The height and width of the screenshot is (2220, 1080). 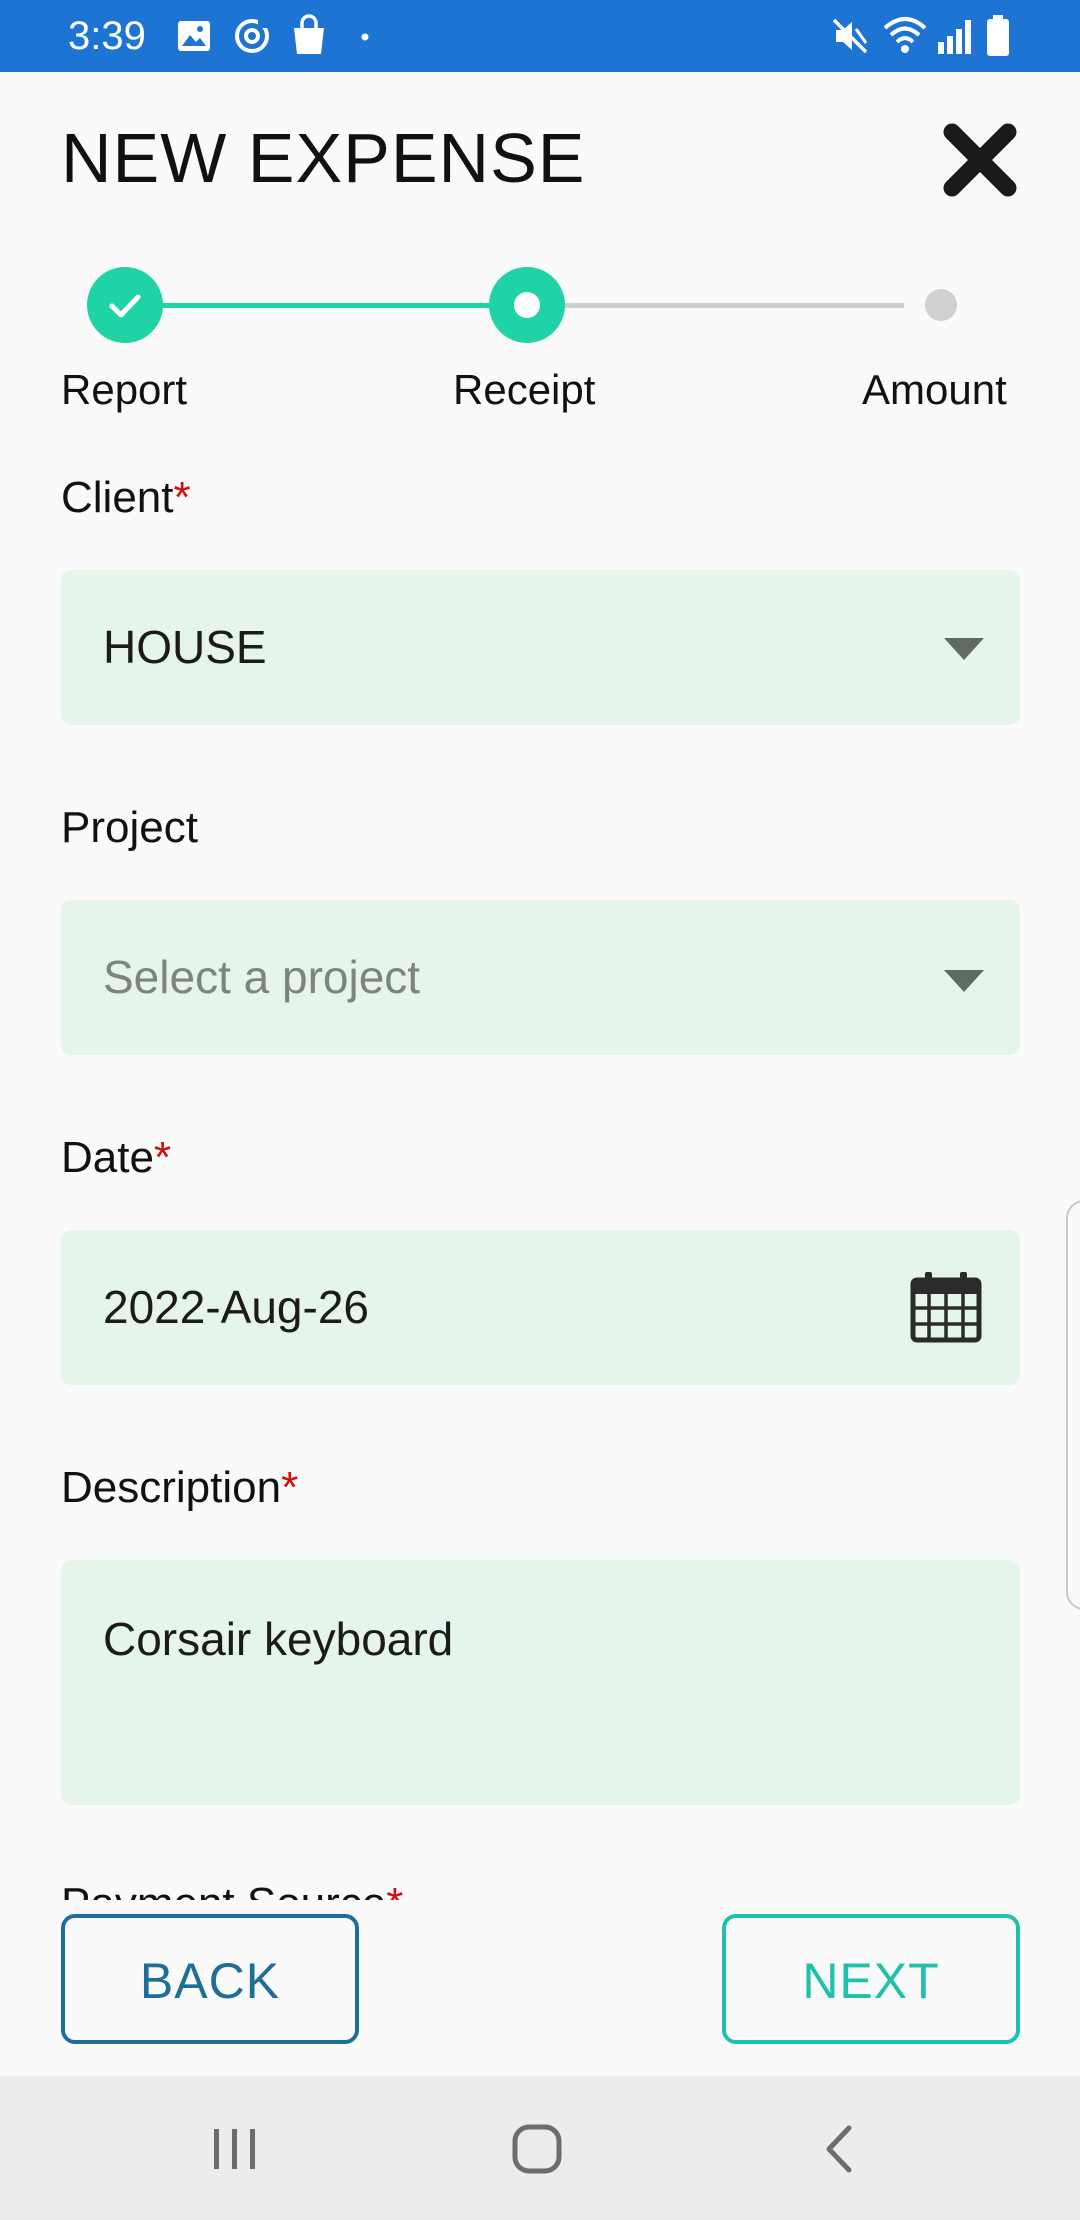 I want to click on description-label: Description*, so click(x=179, y=1488).